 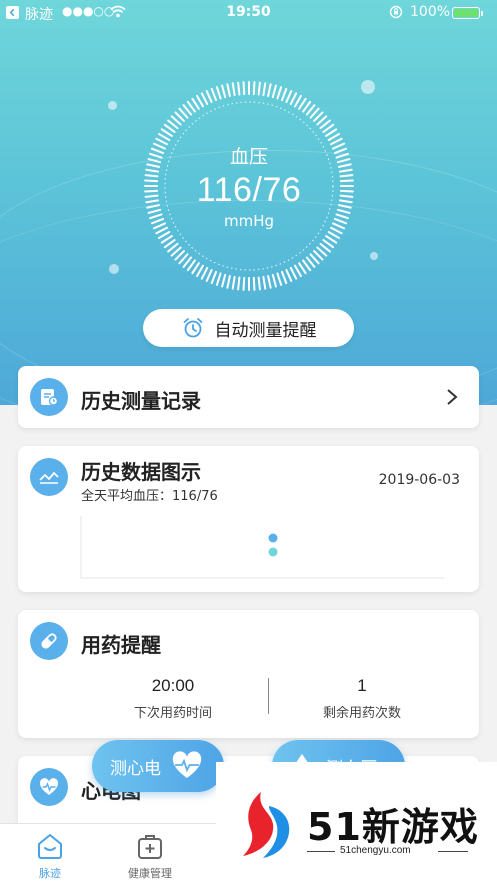 What do you see at coordinates (49, 787) in the screenshot?
I see `heart-pulse-icon` at bounding box center [49, 787].